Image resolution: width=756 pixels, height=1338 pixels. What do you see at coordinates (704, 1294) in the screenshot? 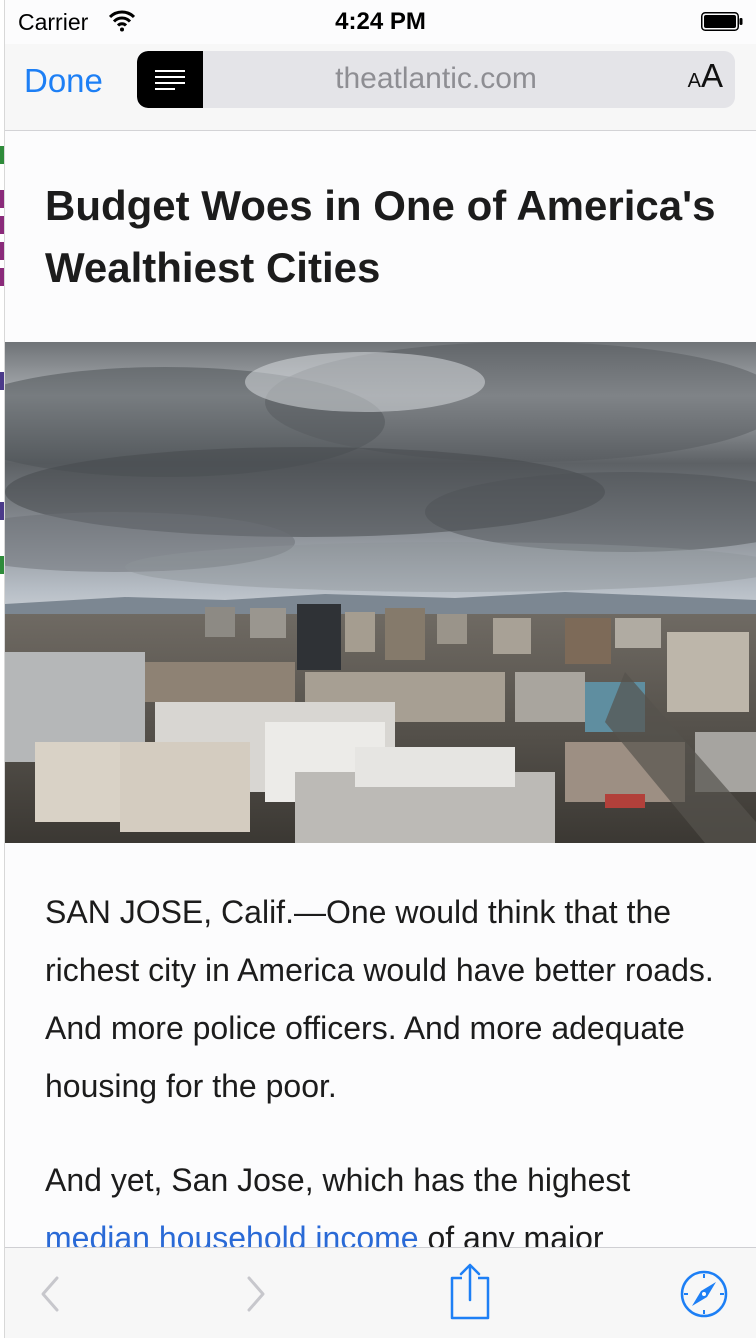
I see `compass-icon` at bounding box center [704, 1294].